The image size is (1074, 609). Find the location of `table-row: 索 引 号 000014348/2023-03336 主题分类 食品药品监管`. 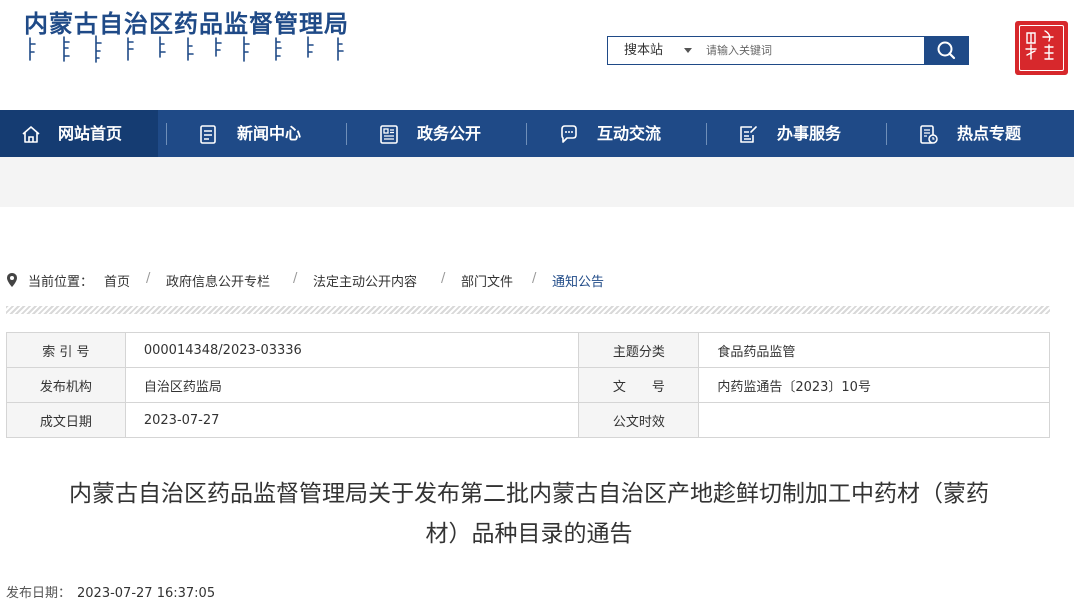

table-row: 索 引 号 000014348/2023-03336 主题分类 食品药品监管 is located at coordinates (528, 350).